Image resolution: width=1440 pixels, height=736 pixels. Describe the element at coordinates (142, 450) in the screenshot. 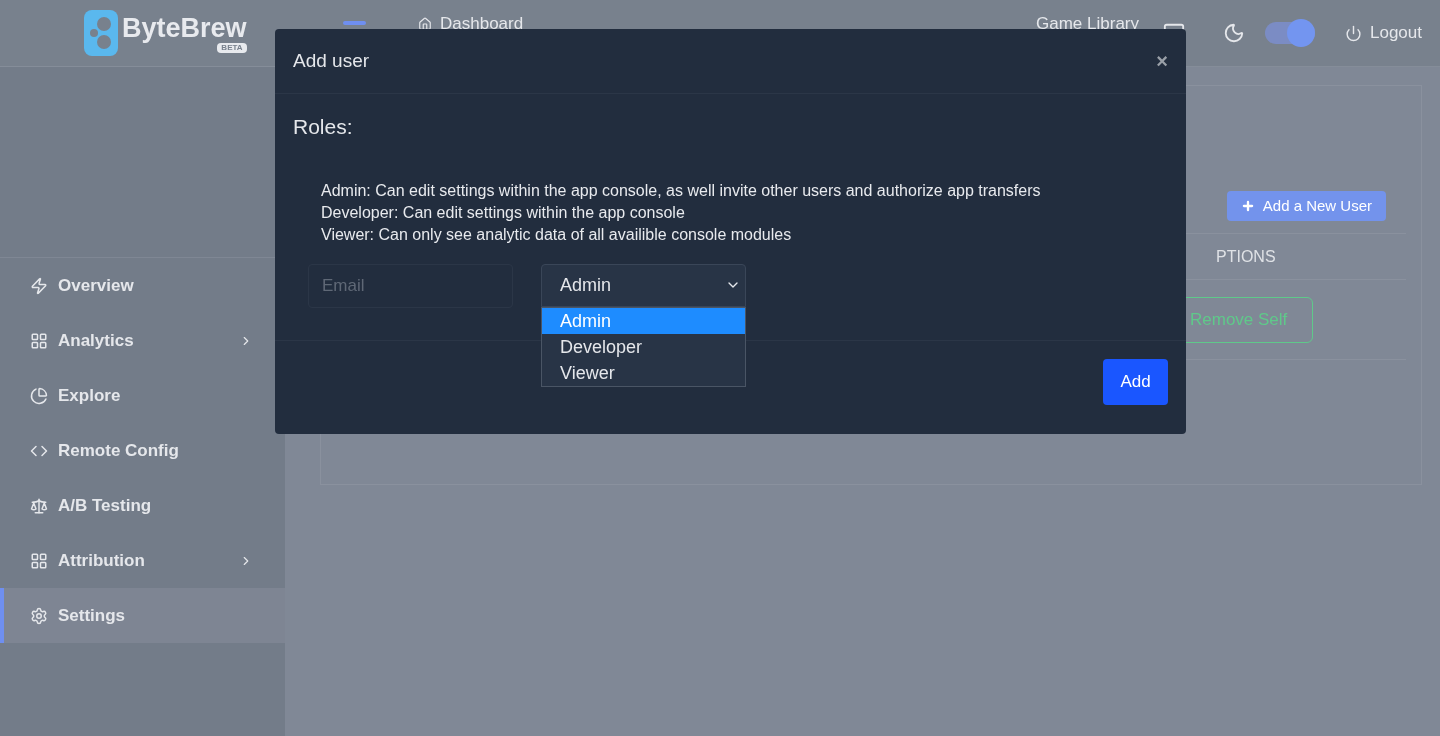

I see `sidebar-item: Remote Config` at that location.